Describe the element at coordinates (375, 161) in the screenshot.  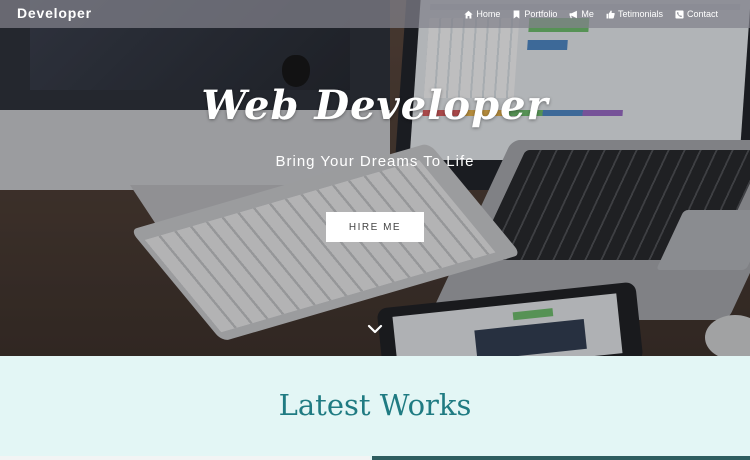
I see `hero-subtitle: Bring Your Dreams To Life` at that location.